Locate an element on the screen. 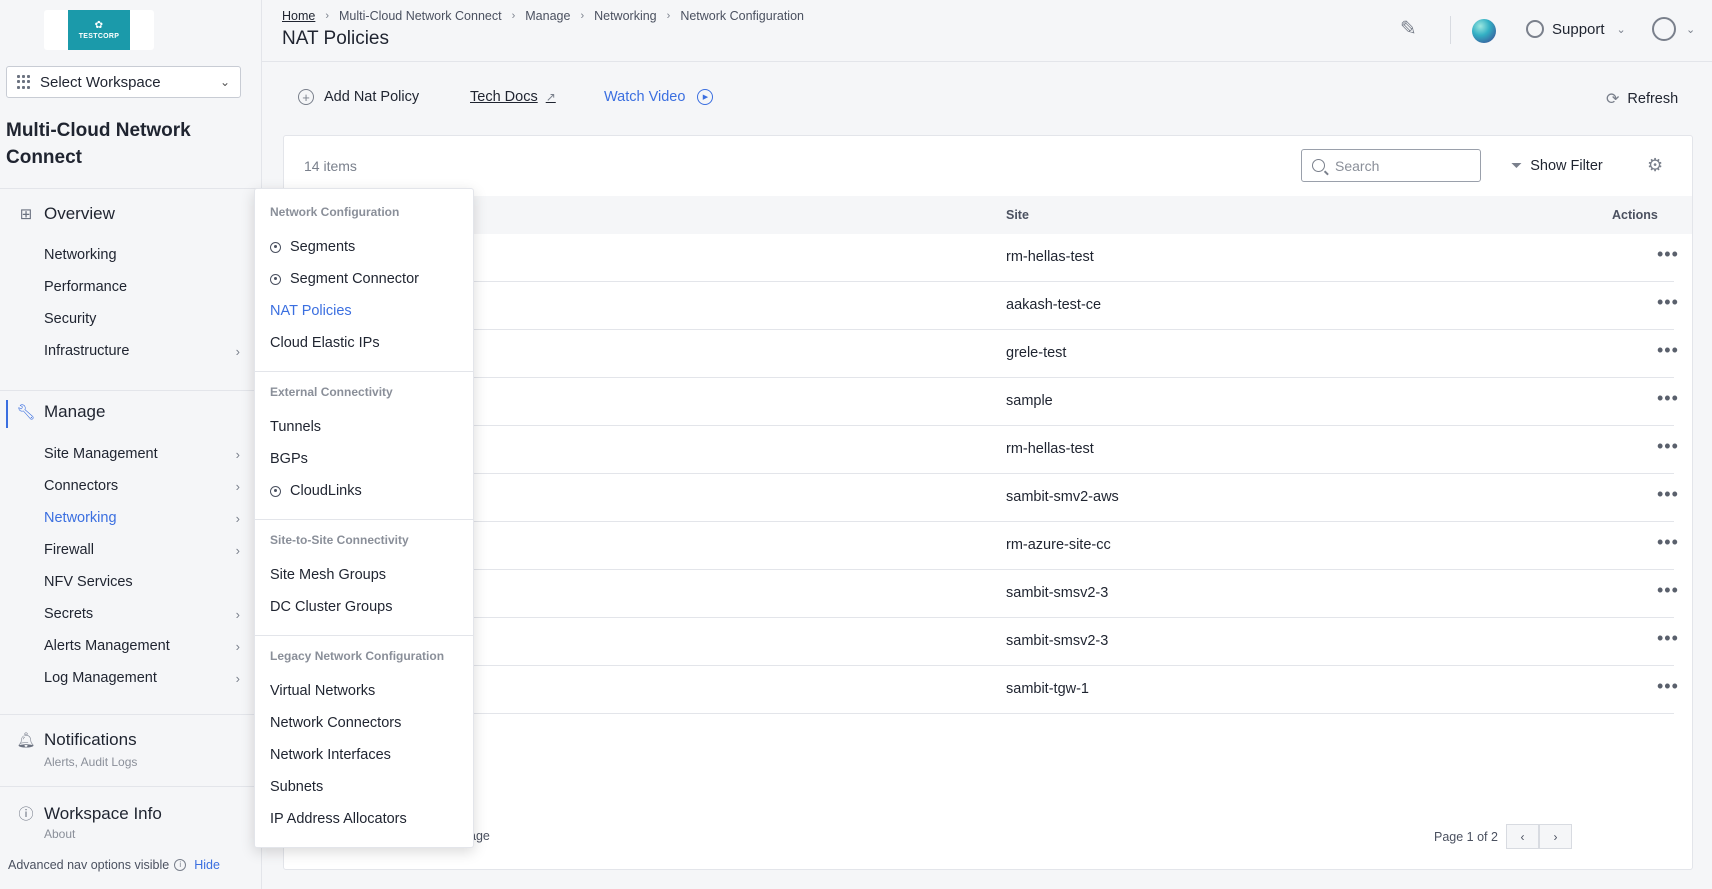 Image resolution: width=1712 pixels, height=889 pixels. flyout-item-label: CloudLinks is located at coordinates (326, 491).